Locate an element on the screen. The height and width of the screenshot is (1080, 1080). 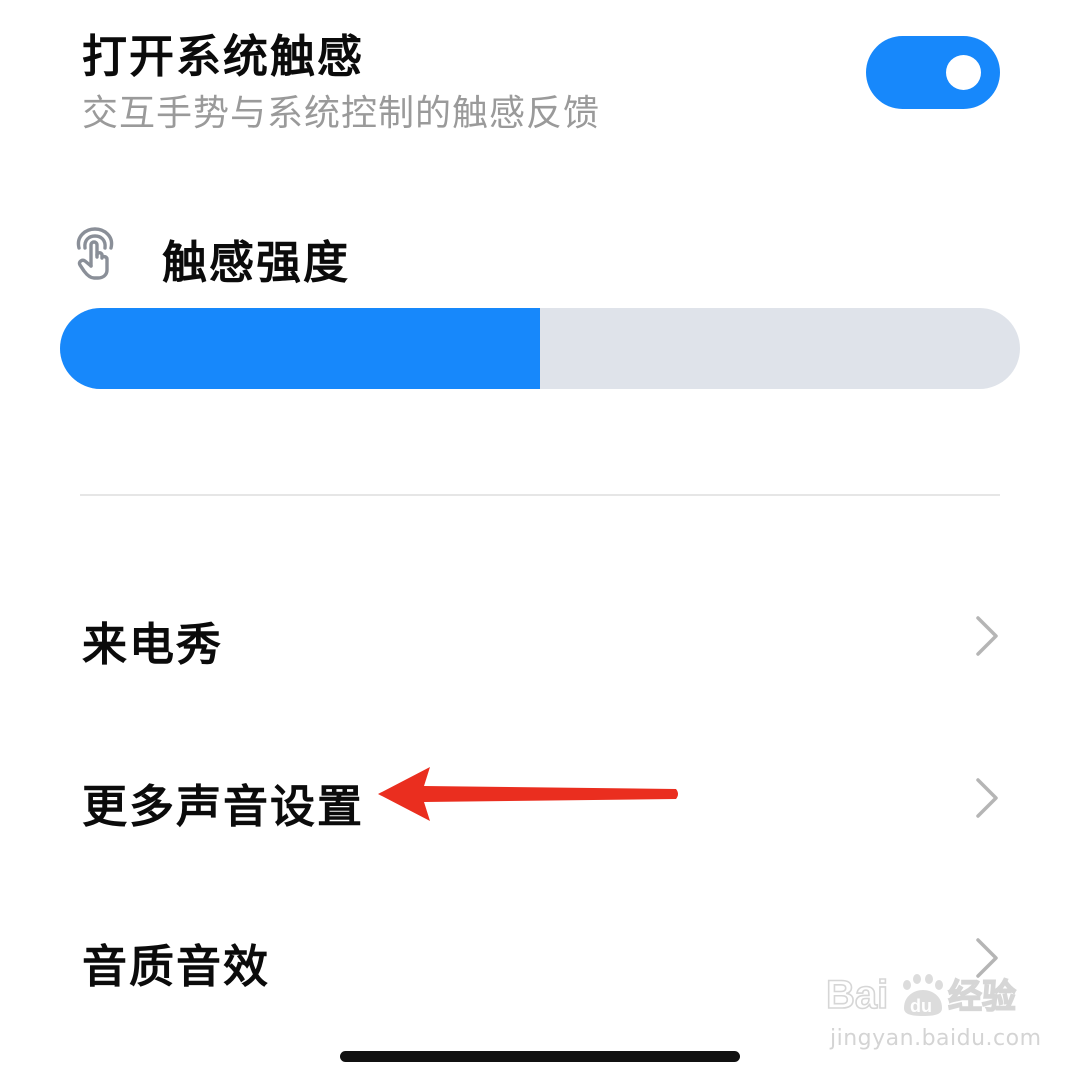
baidu-paw-logo: Bai du 经验 is located at coordinates (921, 995).